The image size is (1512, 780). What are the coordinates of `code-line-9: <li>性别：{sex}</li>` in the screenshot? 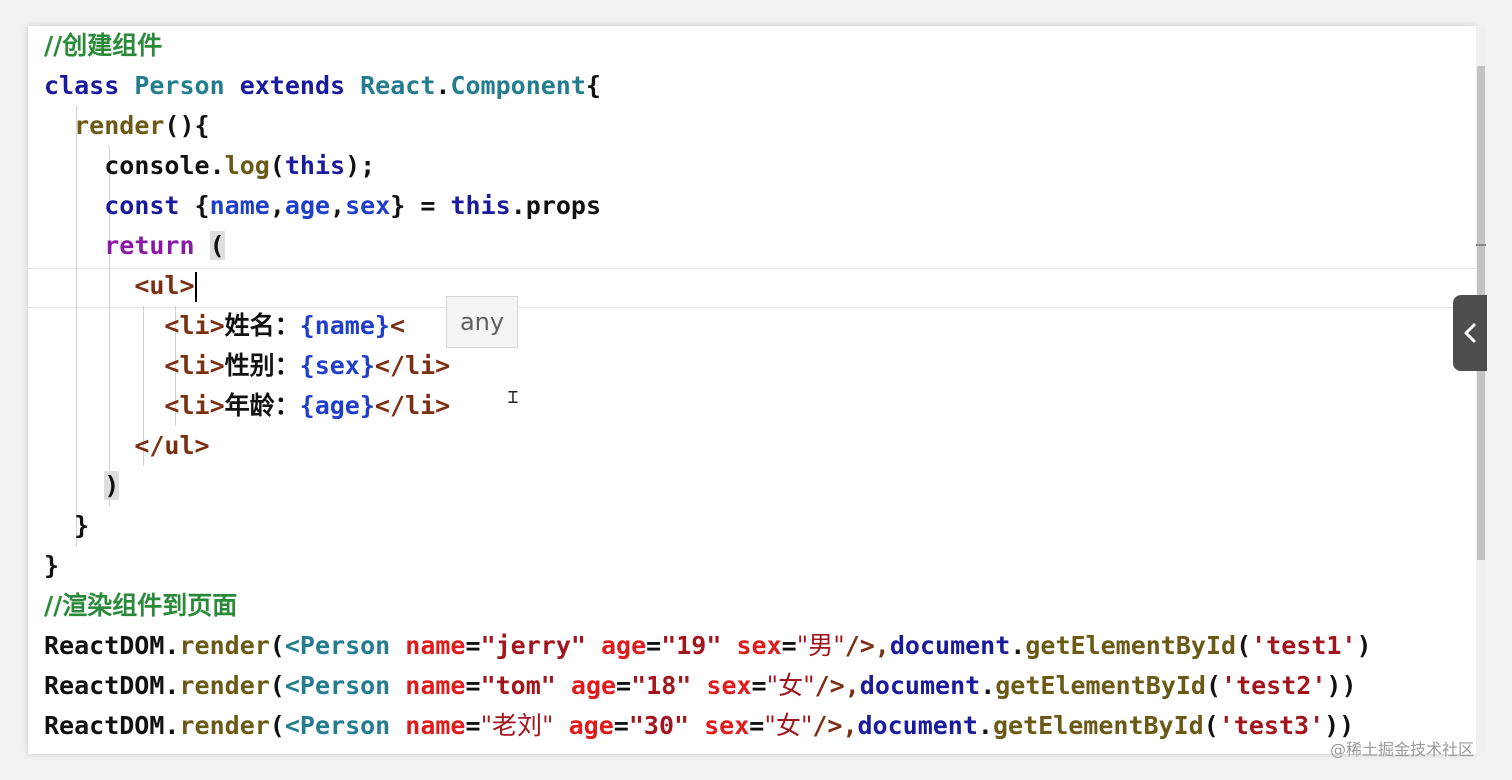 It's located at (708, 366).